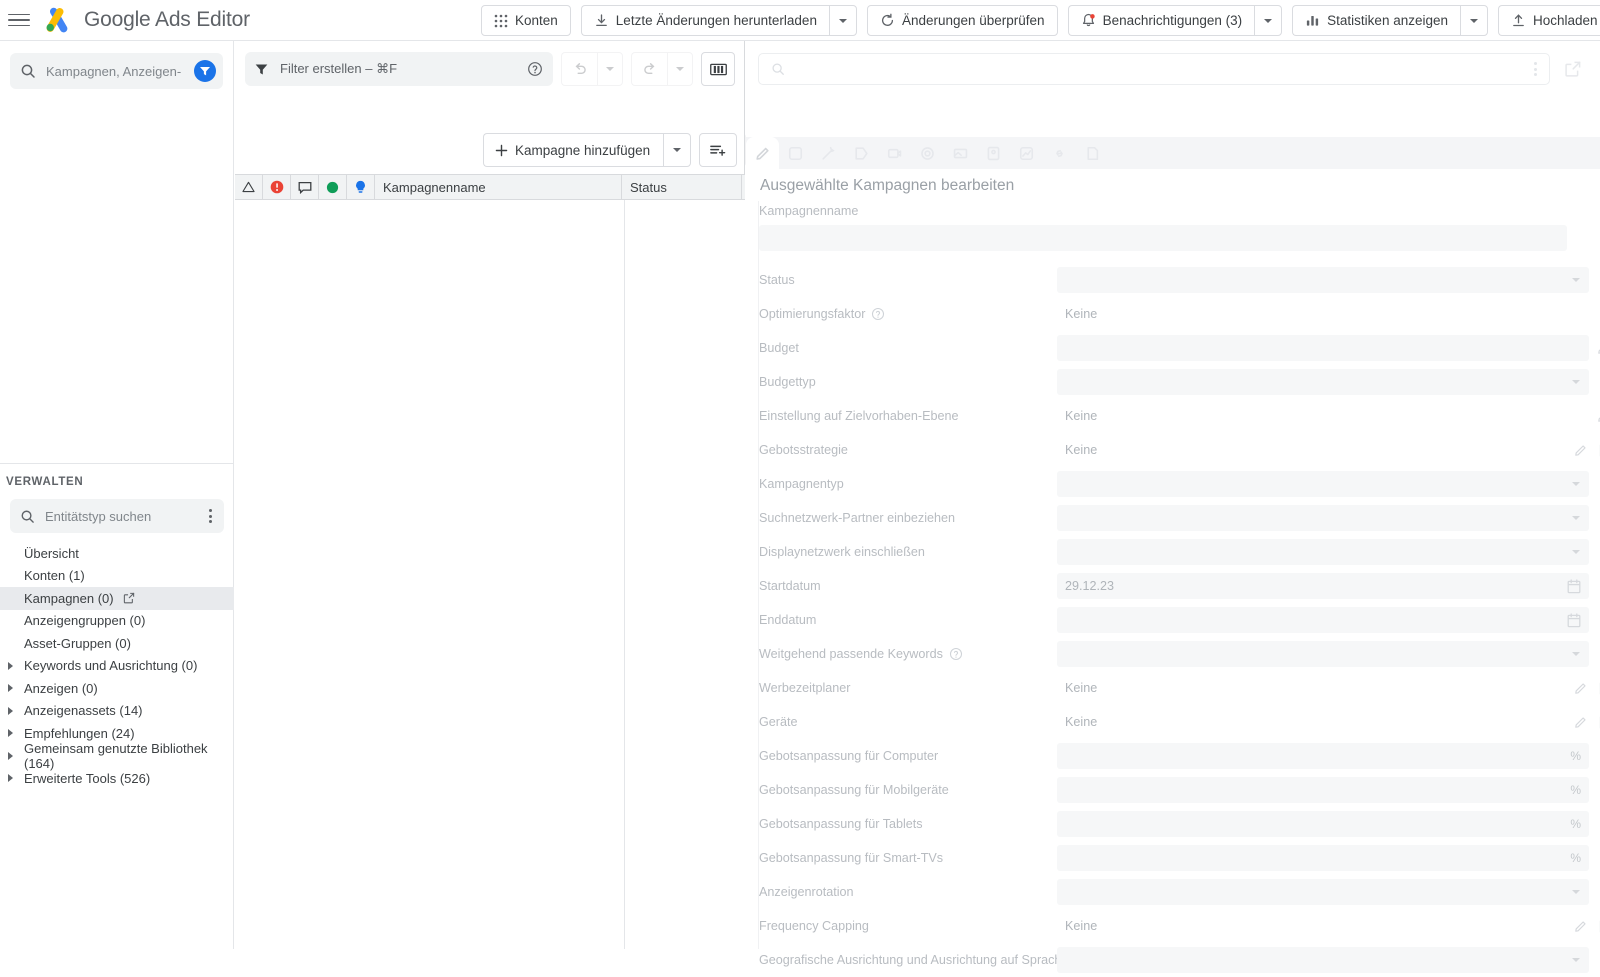  I want to click on undo-button, so click(579, 69).